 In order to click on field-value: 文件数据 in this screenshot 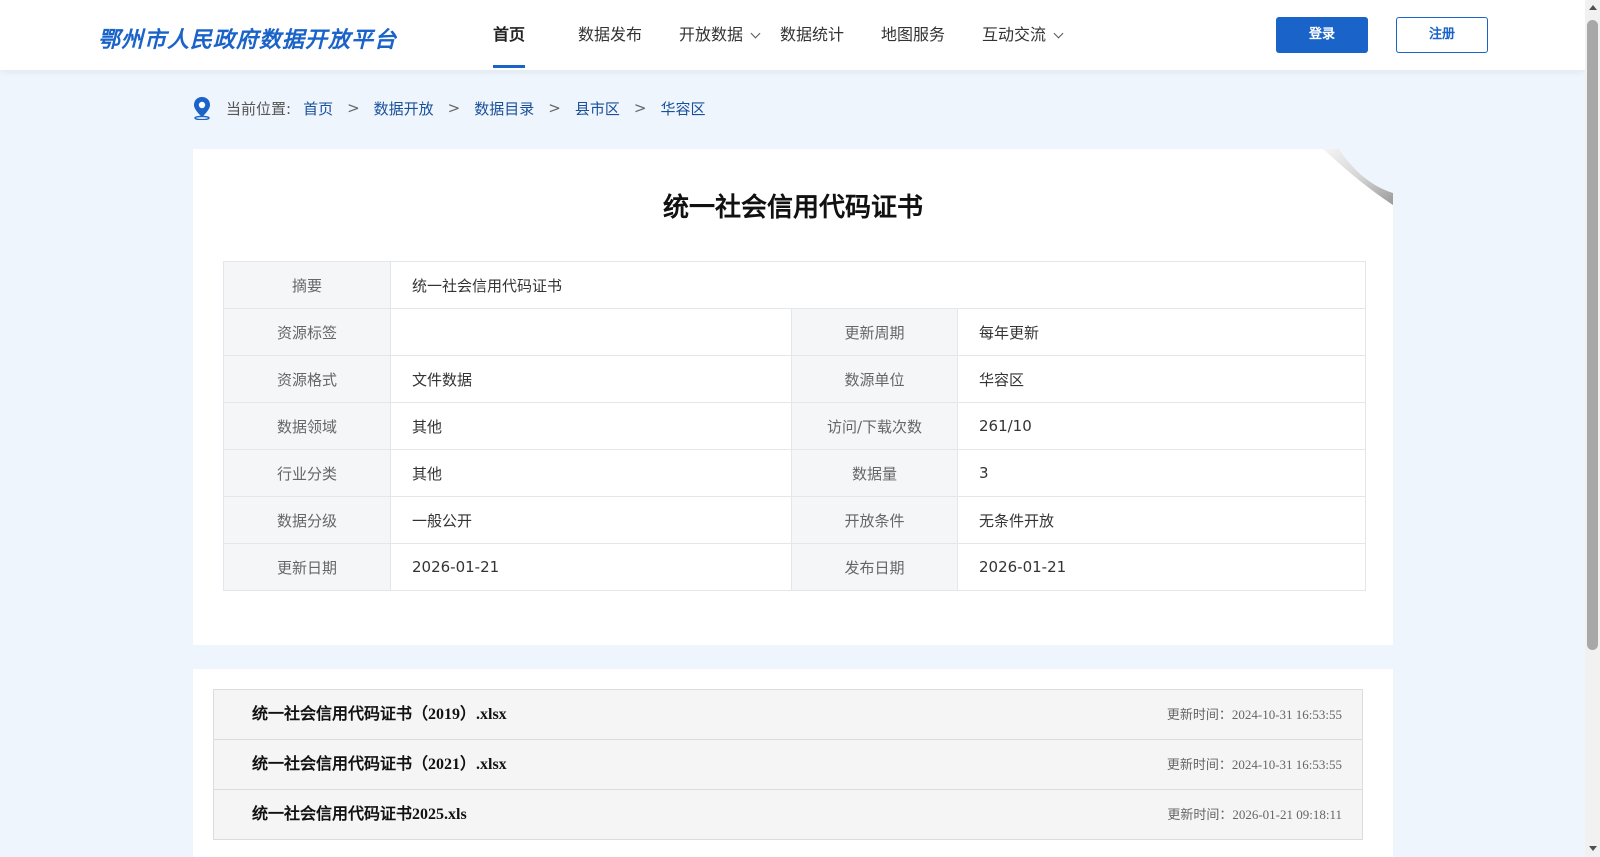, I will do `click(591, 379)`.